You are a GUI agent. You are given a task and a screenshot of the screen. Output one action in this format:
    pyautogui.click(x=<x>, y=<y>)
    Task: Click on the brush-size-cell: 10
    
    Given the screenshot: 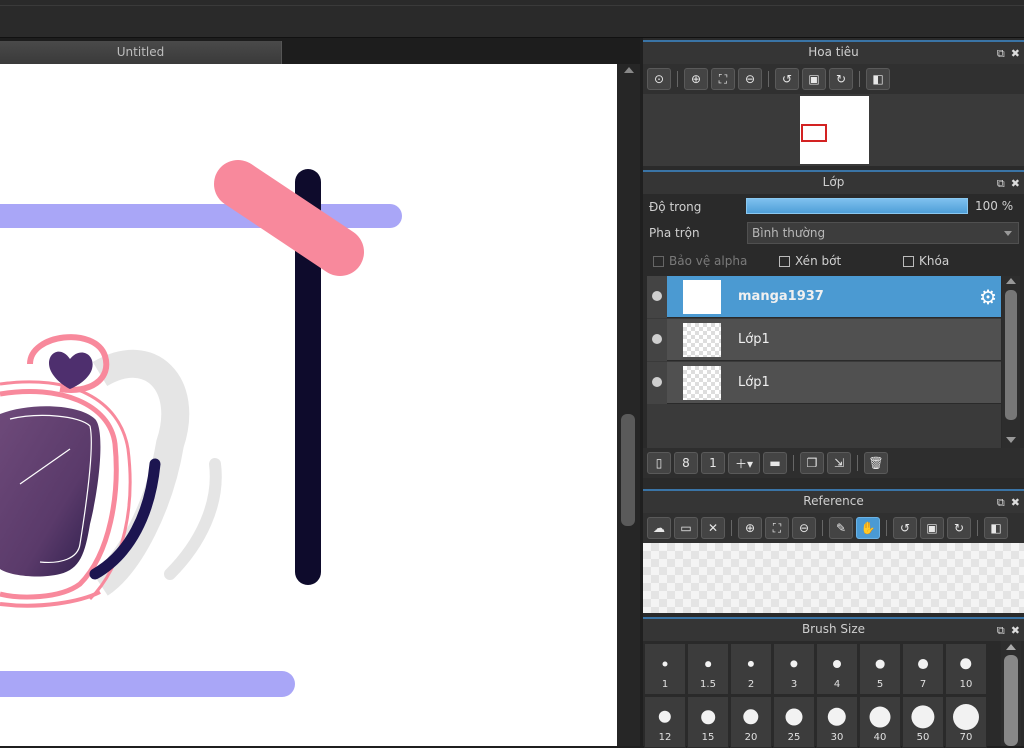 What is the action you would take?
    pyautogui.click(x=966, y=669)
    